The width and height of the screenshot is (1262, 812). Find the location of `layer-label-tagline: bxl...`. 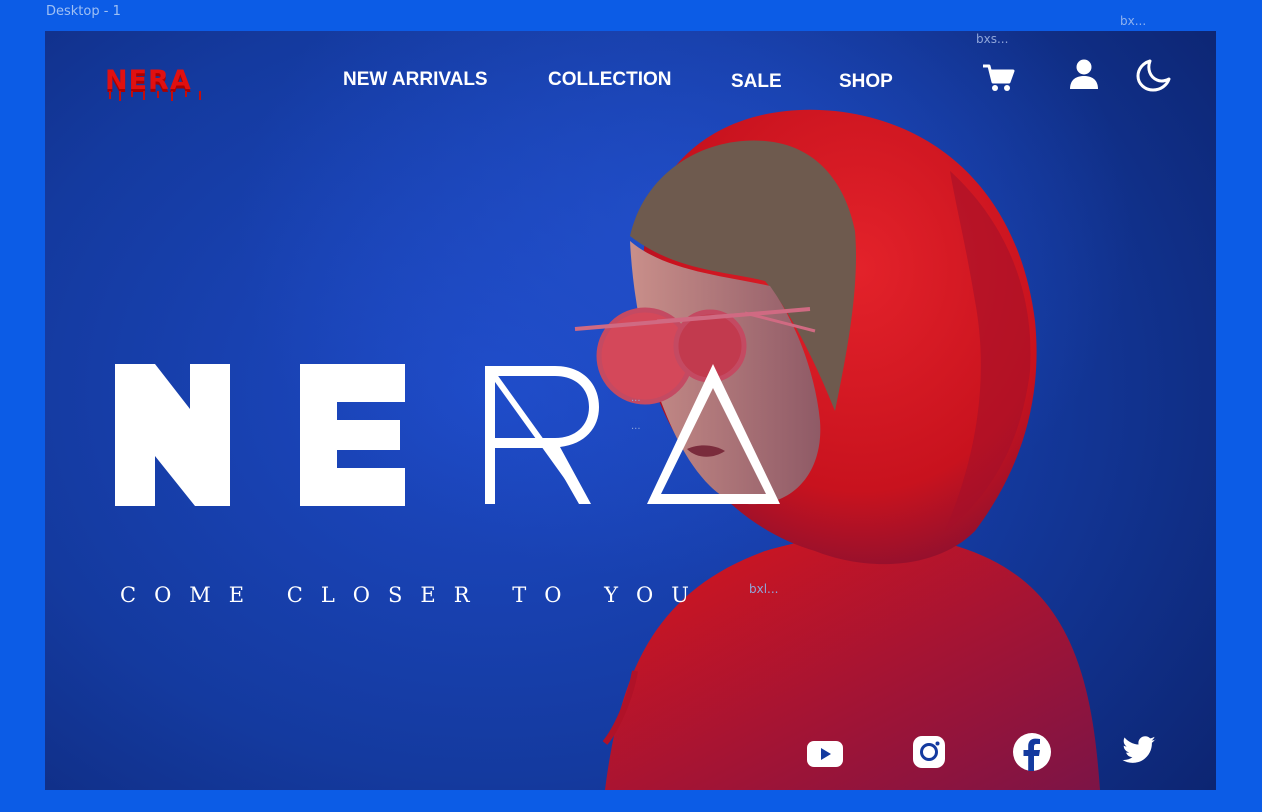

layer-label-tagline: bxl... is located at coordinates (764, 589).